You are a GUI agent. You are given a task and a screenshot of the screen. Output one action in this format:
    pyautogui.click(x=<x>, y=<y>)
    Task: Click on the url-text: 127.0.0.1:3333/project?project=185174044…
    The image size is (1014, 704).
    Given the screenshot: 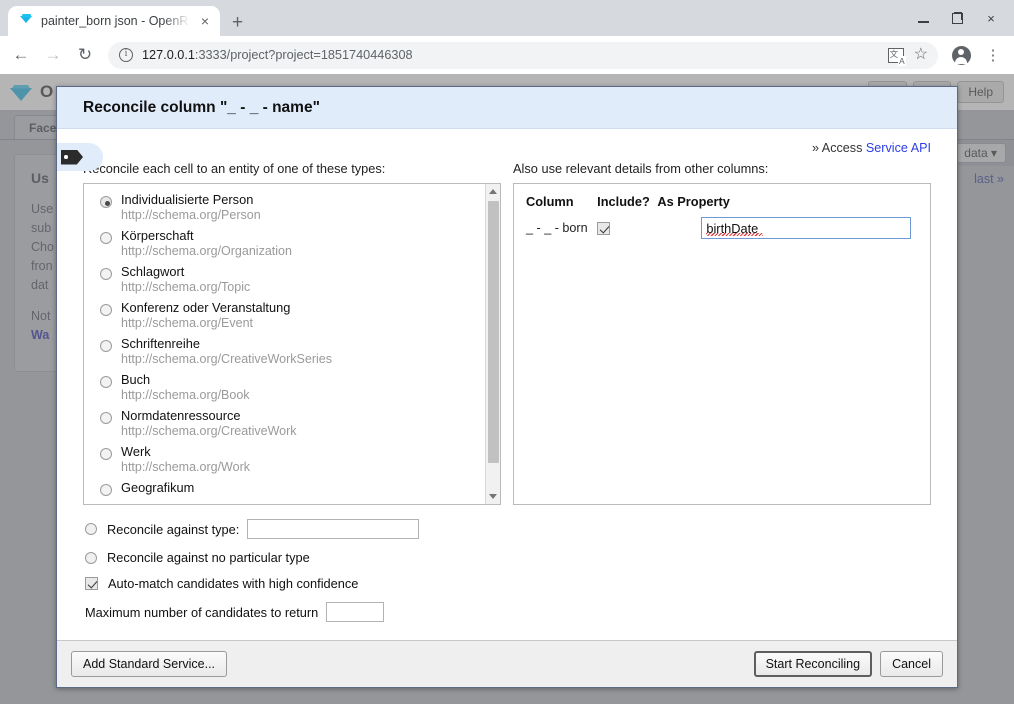 What is the action you would take?
    pyautogui.click(x=277, y=55)
    